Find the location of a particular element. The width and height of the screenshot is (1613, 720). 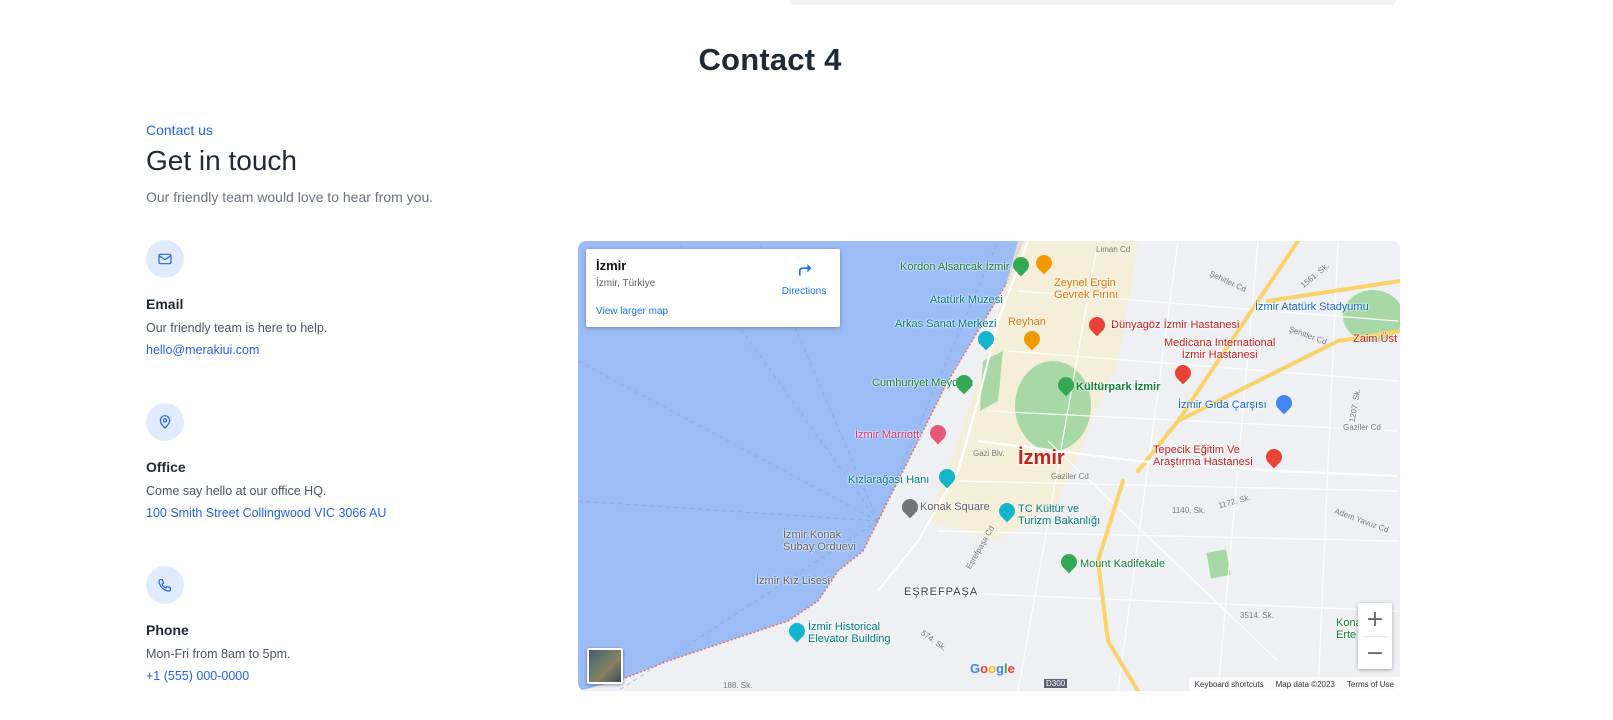

directions-label: Directions is located at coordinates (804, 291).